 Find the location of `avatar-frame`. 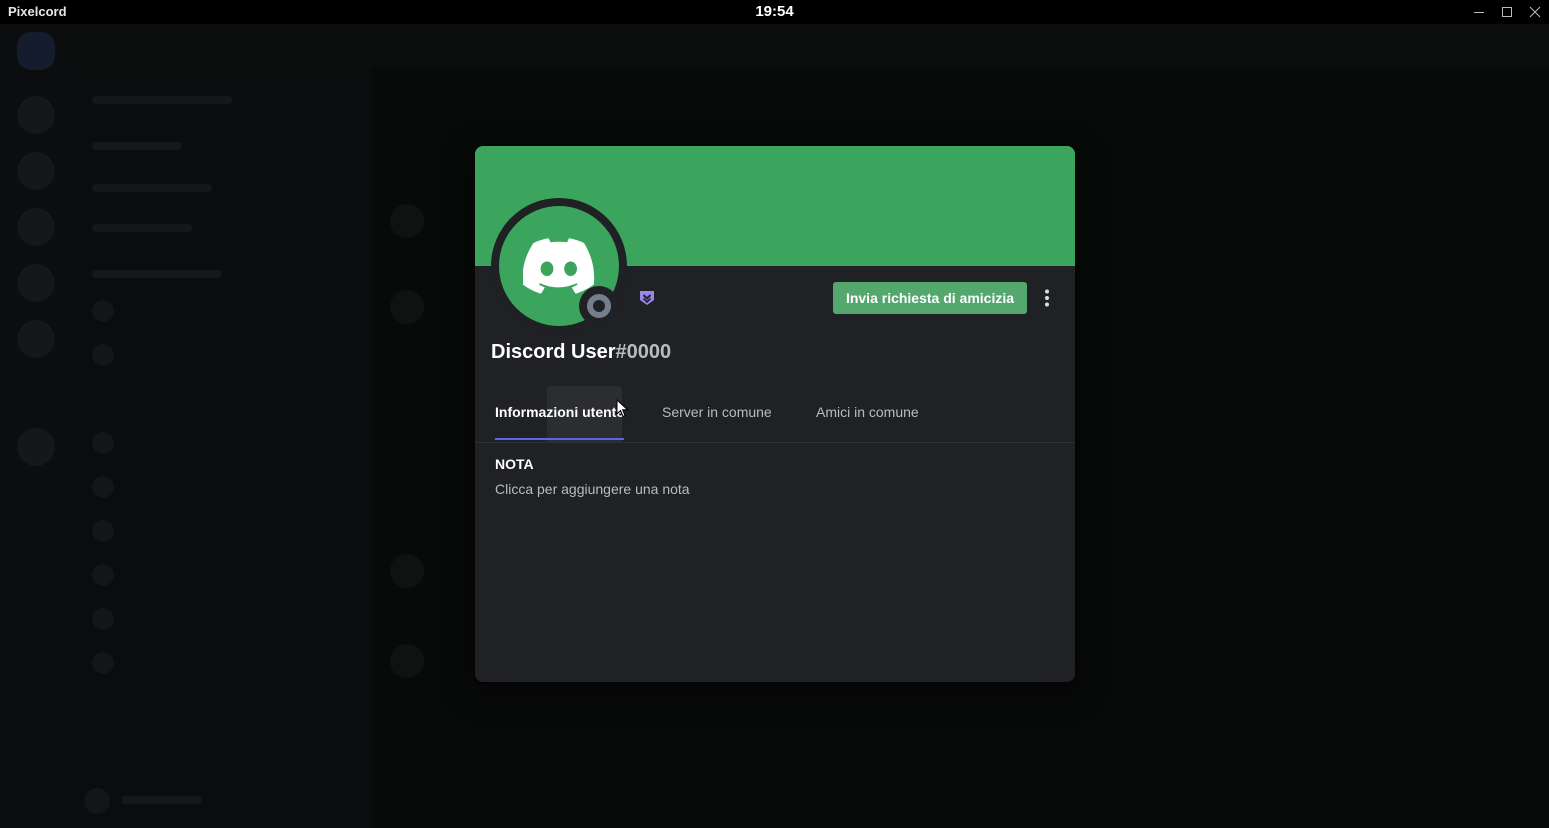

avatar-frame is located at coordinates (559, 266).